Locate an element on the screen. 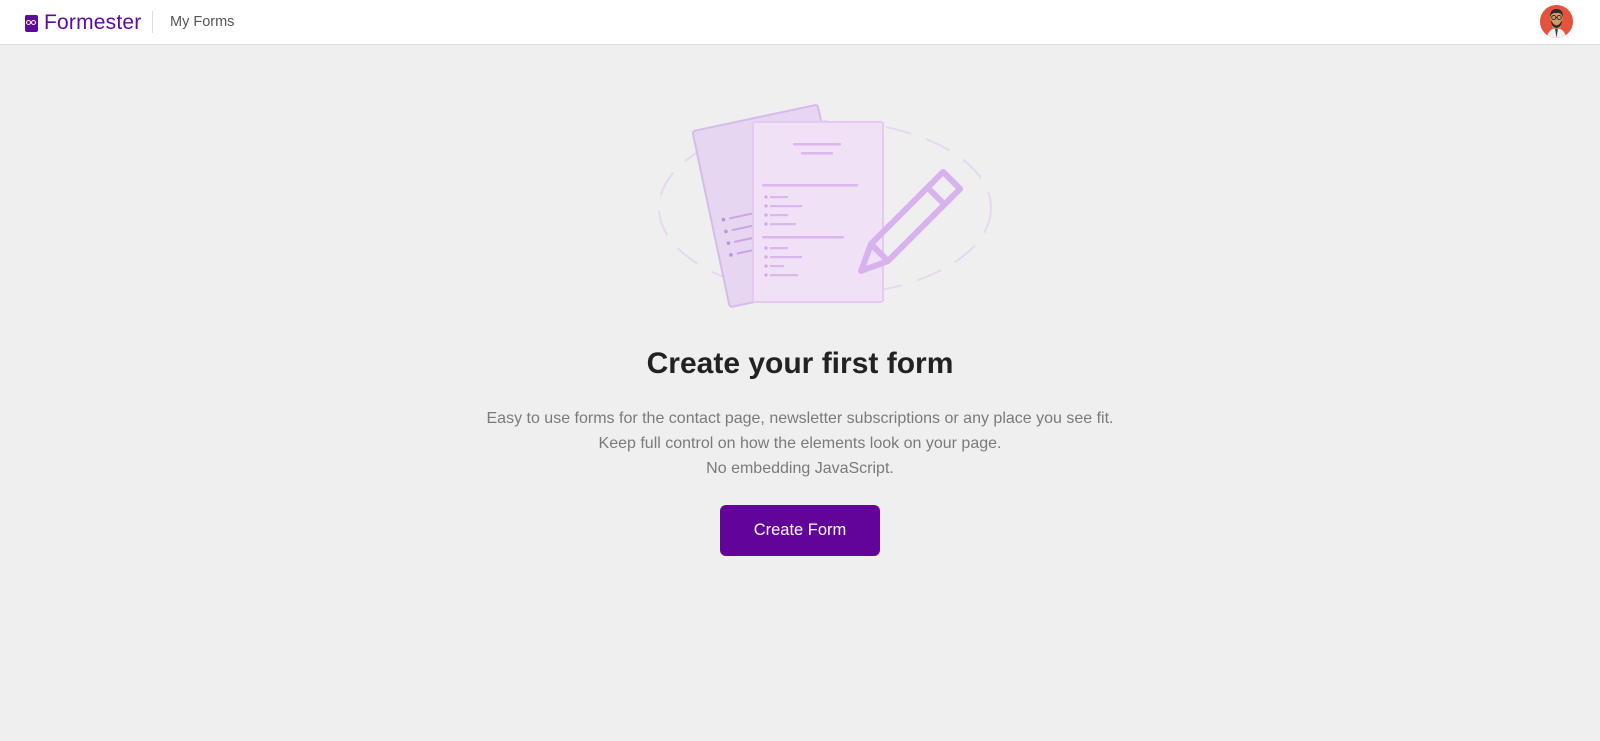  brand-name: Formester is located at coordinates (93, 22).